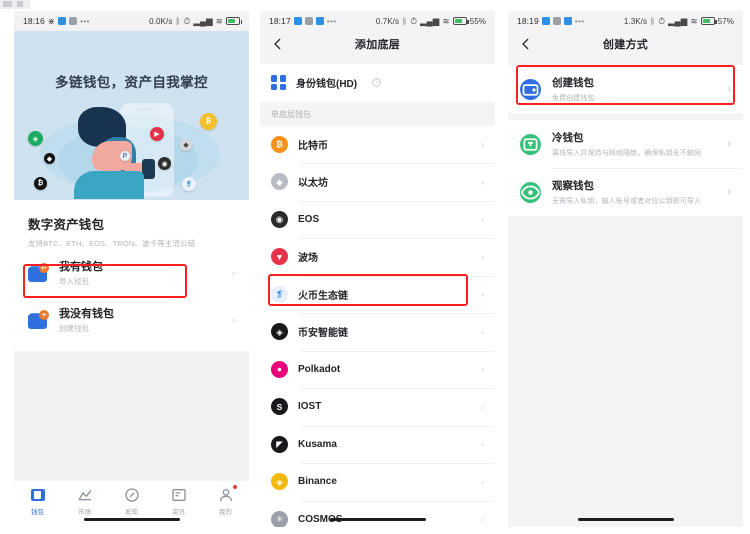 The image size is (750, 534). What do you see at coordinates (625, 144) in the screenshot?
I see `option-cold-wallet: 冷钱包 离线导入并保持与网络隔绝，确保私钥永不触网 ›` at bounding box center [625, 144].